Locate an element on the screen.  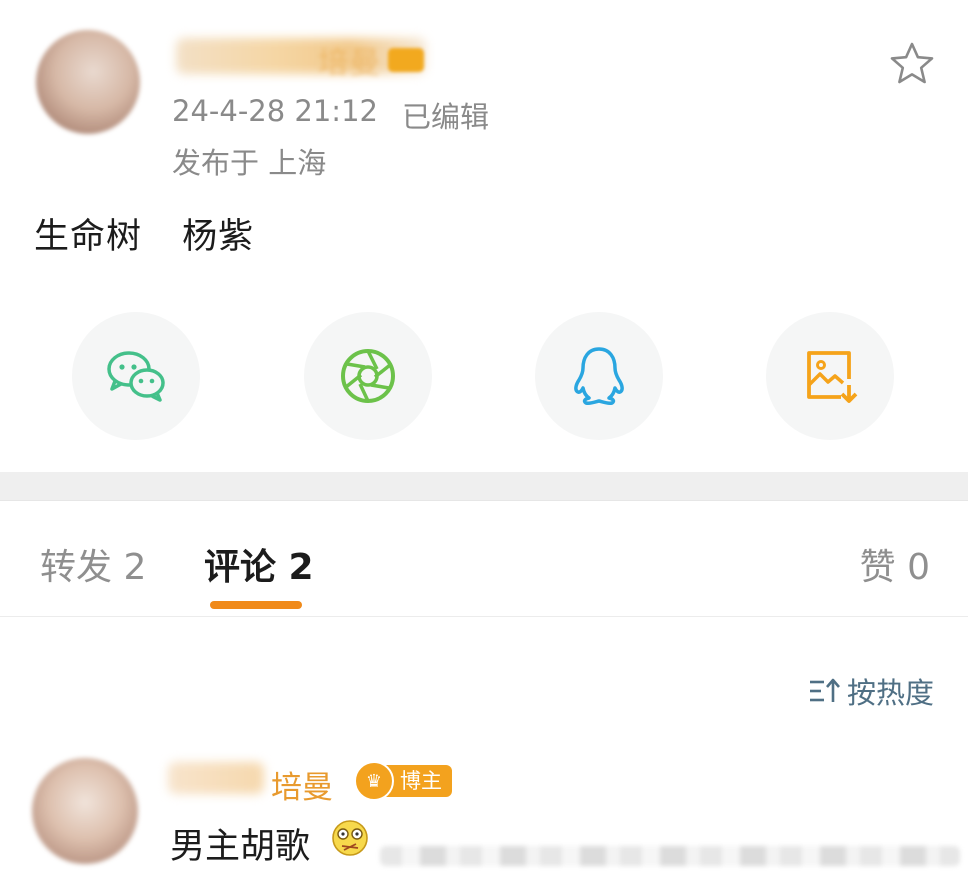
share-wechat-button is located at coordinates (136, 376).